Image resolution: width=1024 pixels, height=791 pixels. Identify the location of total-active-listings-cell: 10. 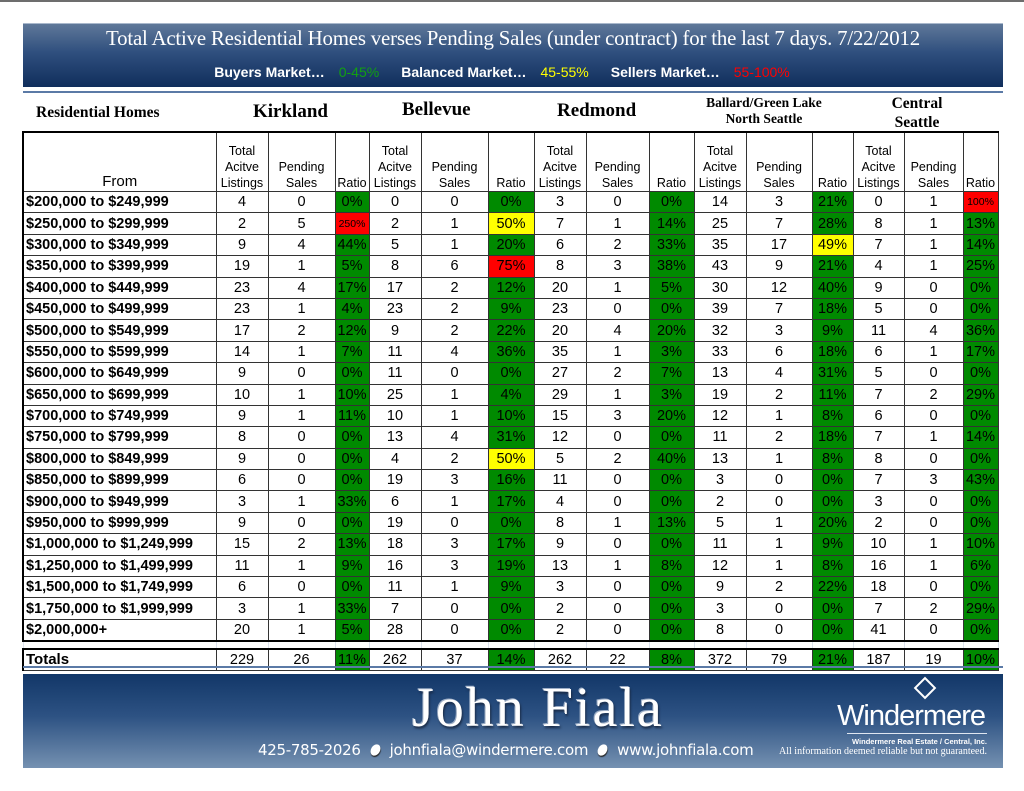
(395, 416).